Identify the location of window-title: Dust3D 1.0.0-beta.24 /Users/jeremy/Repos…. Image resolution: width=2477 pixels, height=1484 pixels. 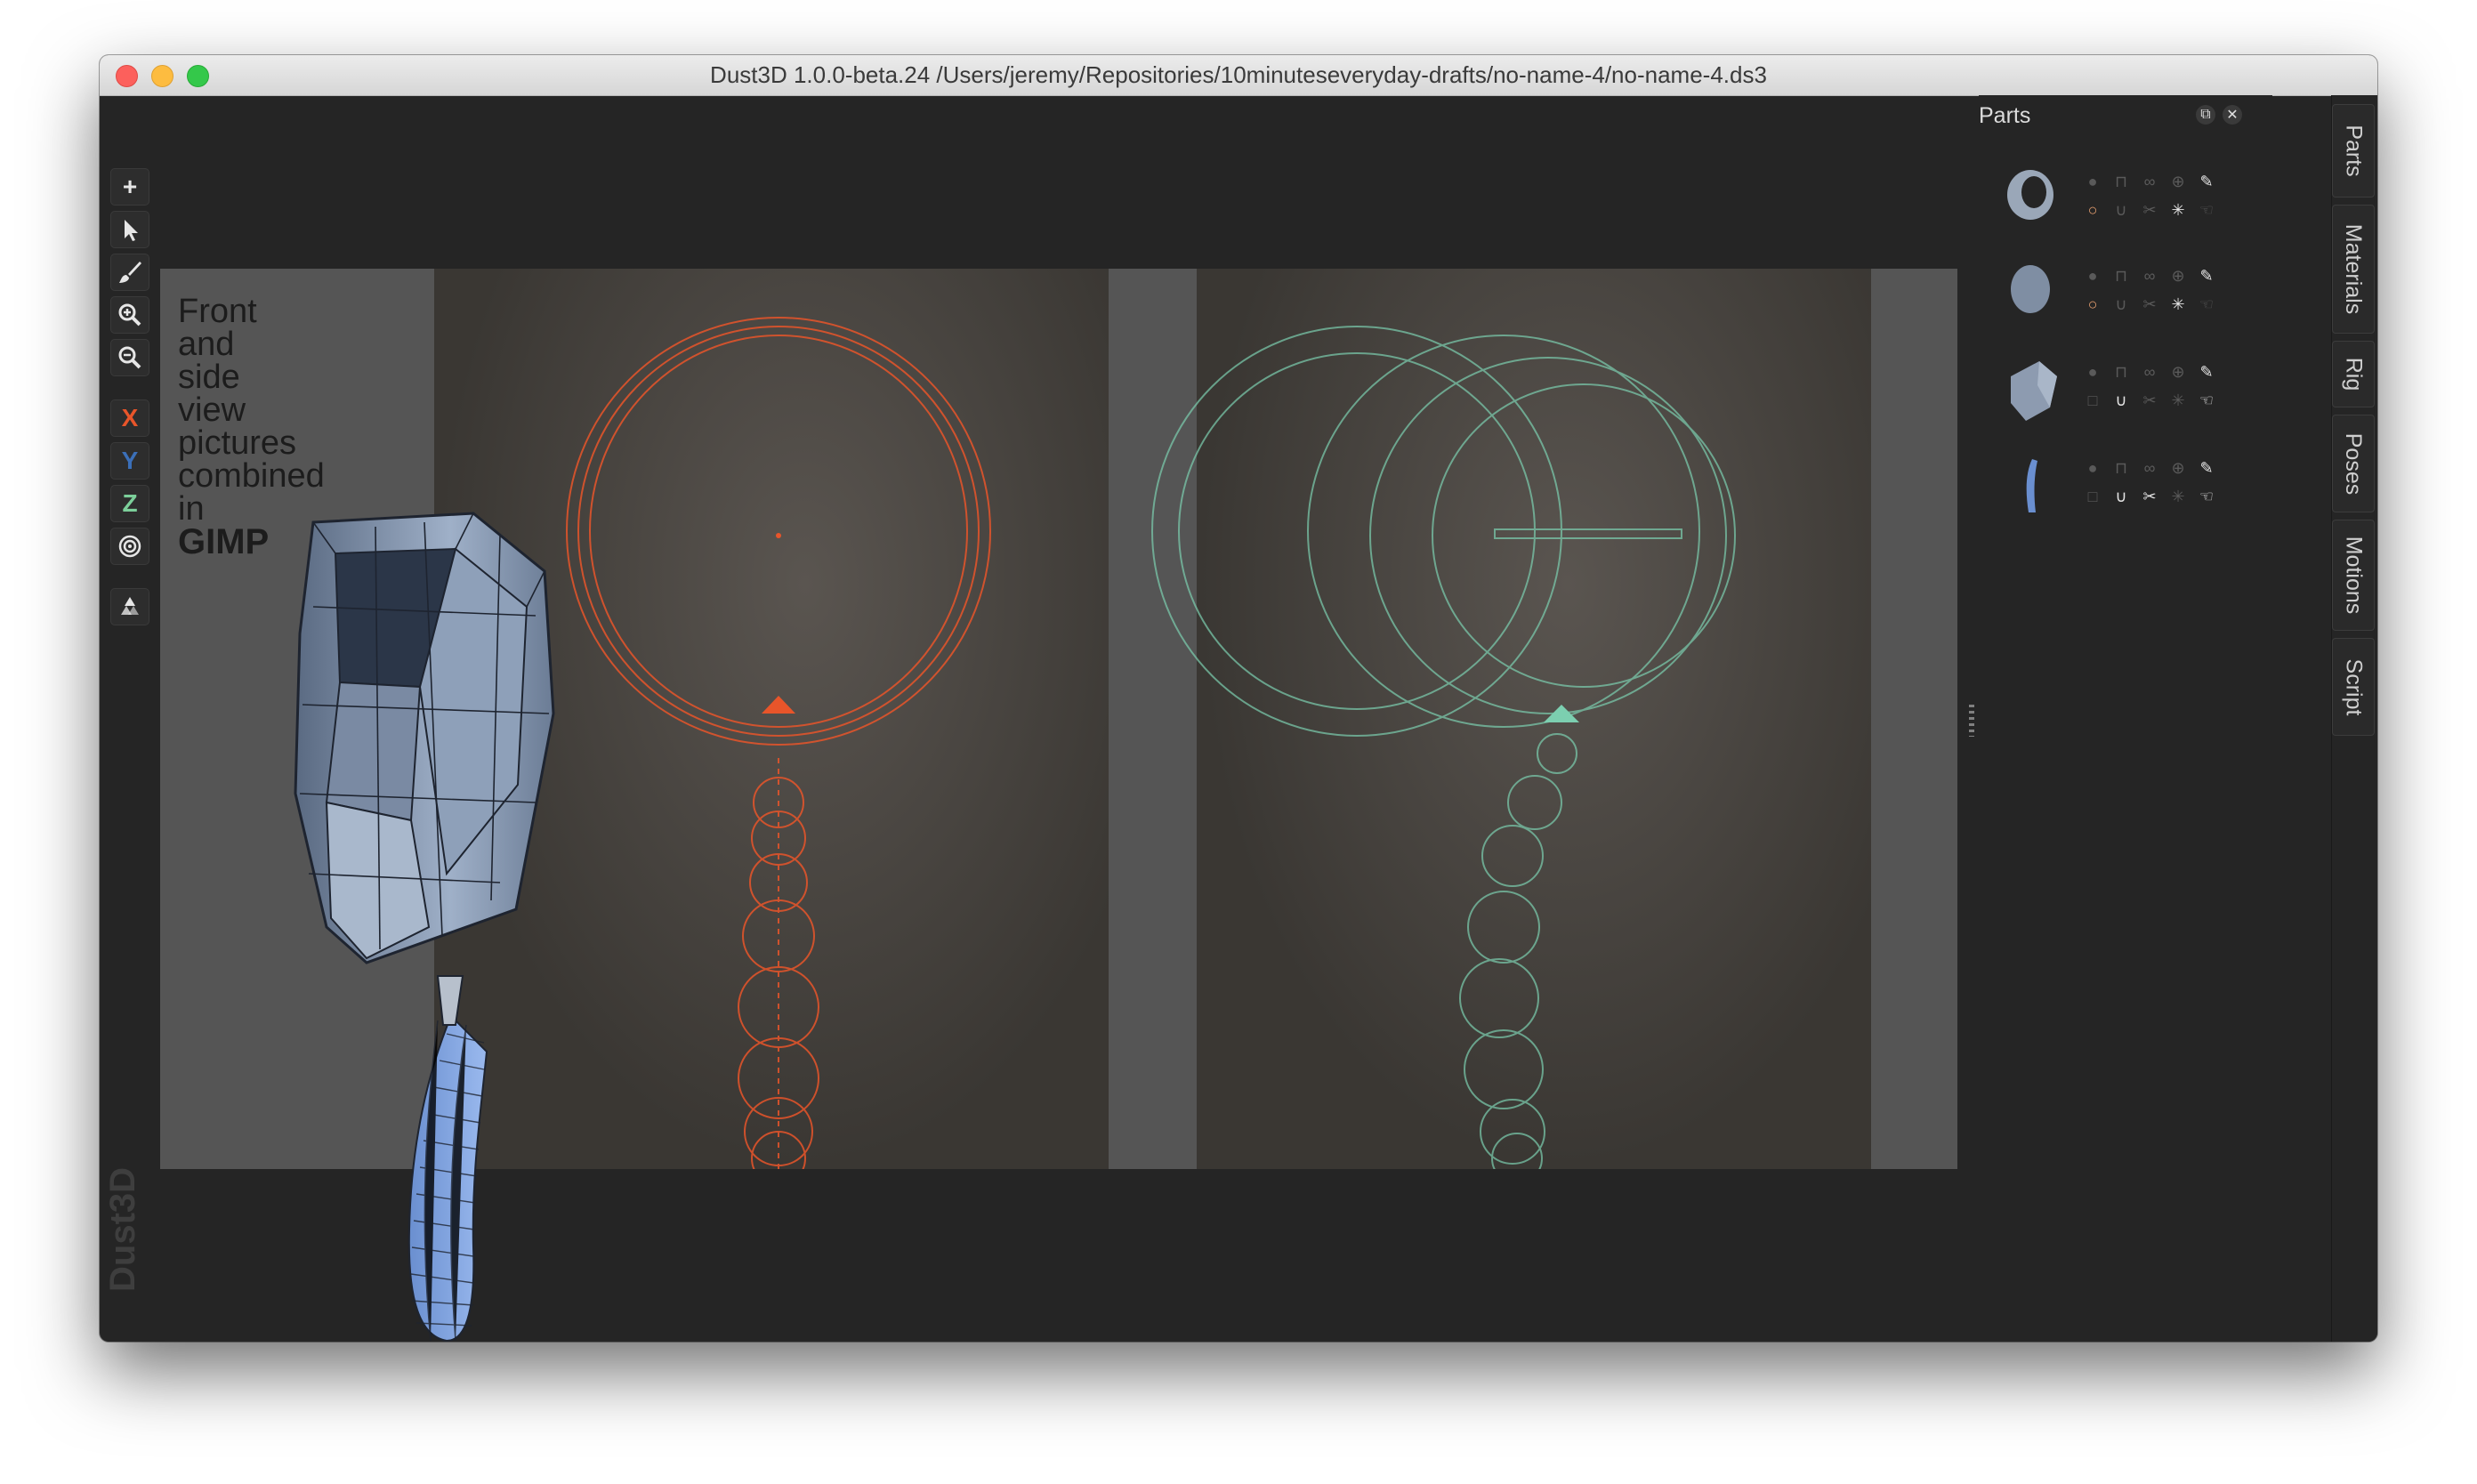
(1238, 74).